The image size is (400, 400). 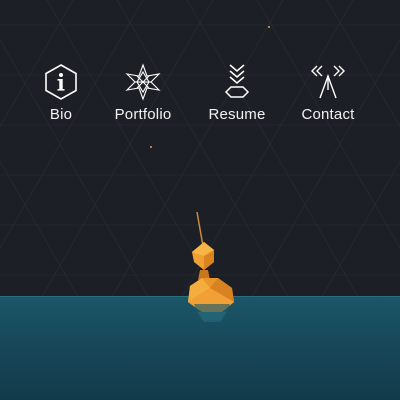 I want to click on star-flower-icon, so click(x=143, y=82).